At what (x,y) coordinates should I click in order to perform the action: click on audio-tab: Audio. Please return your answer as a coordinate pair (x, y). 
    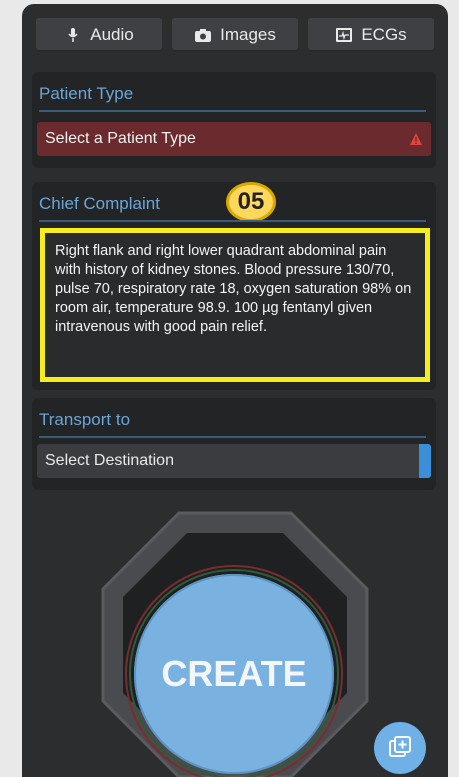
    Looking at the image, I should click on (99, 35).